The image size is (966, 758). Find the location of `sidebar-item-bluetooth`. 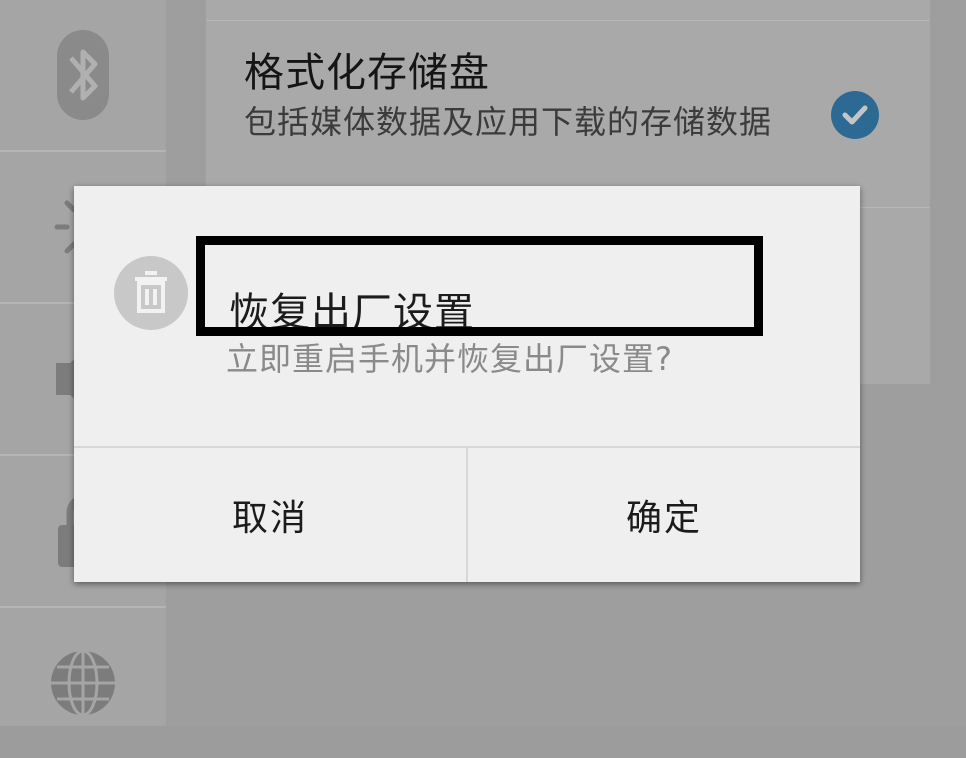

sidebar-item-bluetooth is located at coordinates (83, 76).